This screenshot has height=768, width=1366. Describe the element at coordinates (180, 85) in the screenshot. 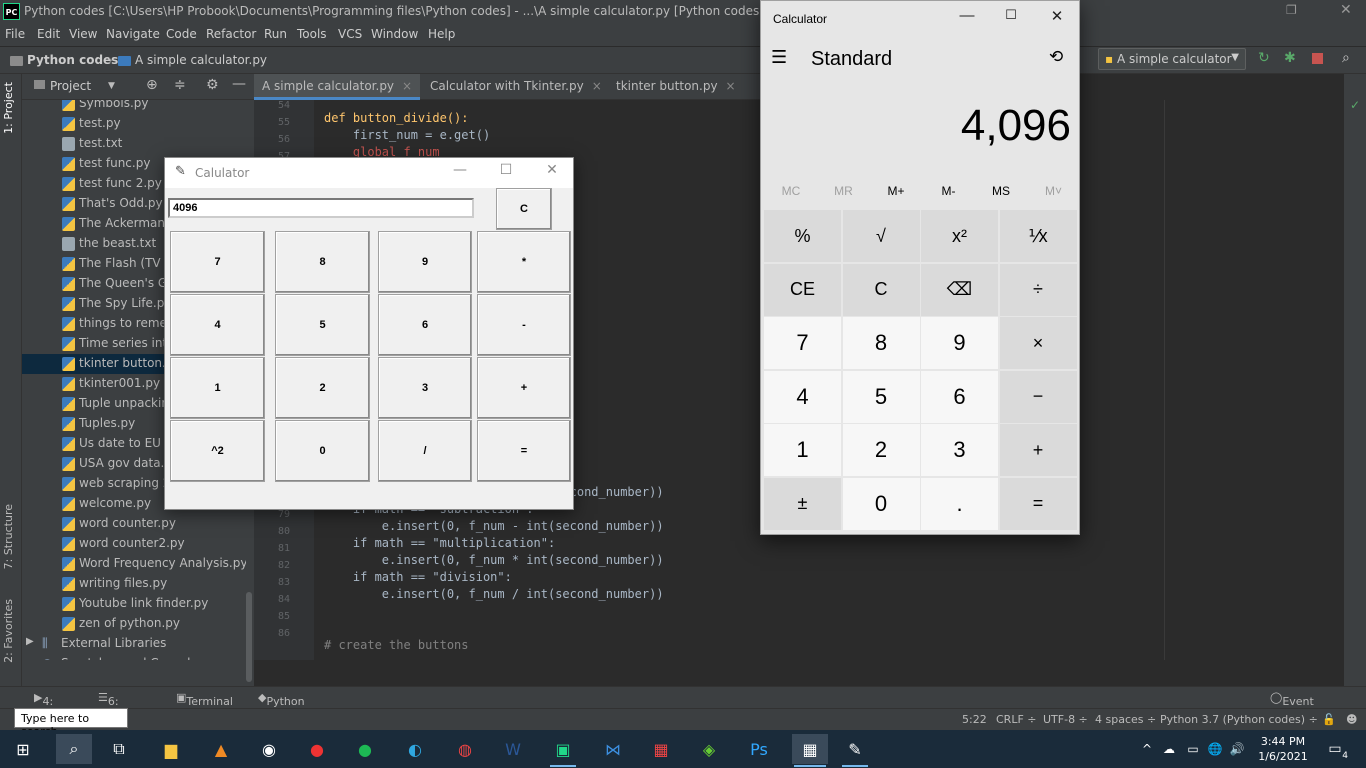

I see `collapse-icon: ≑` at that location.